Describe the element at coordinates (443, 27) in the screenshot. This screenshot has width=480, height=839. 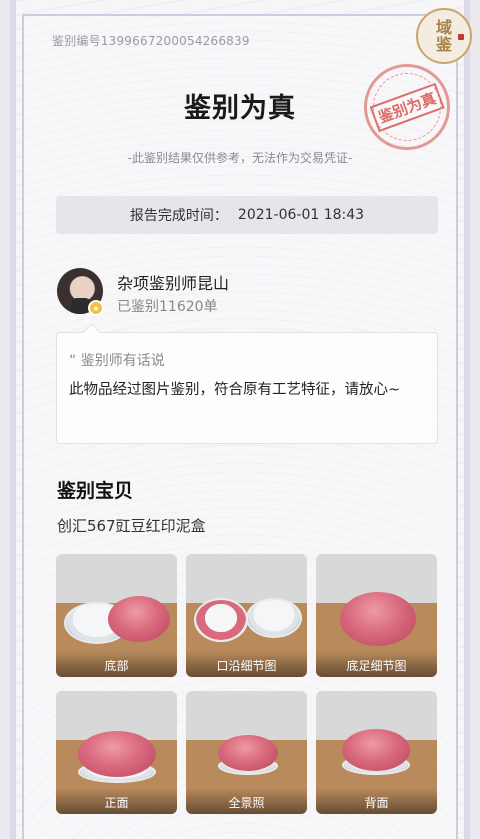
I see `logo-char-1: 域` at that location.